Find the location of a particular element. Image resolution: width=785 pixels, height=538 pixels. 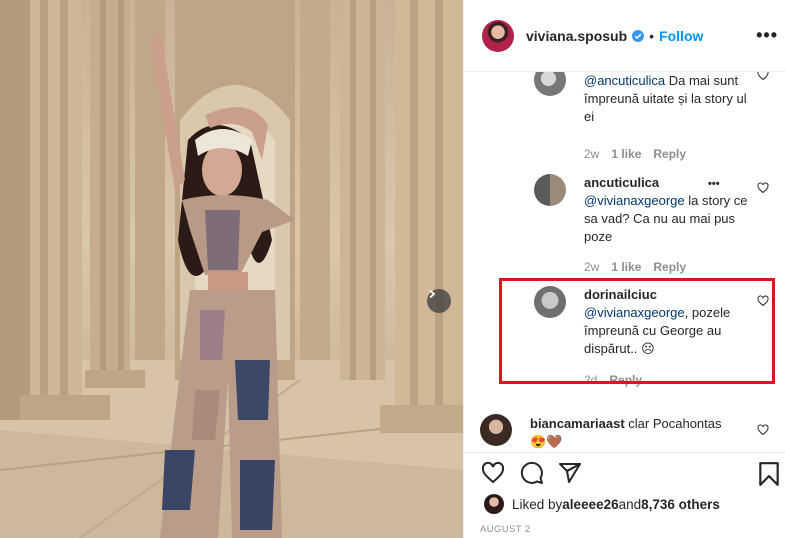

post-header: viviana.sposub • Follow ••• is located at coordinates (624, 36).